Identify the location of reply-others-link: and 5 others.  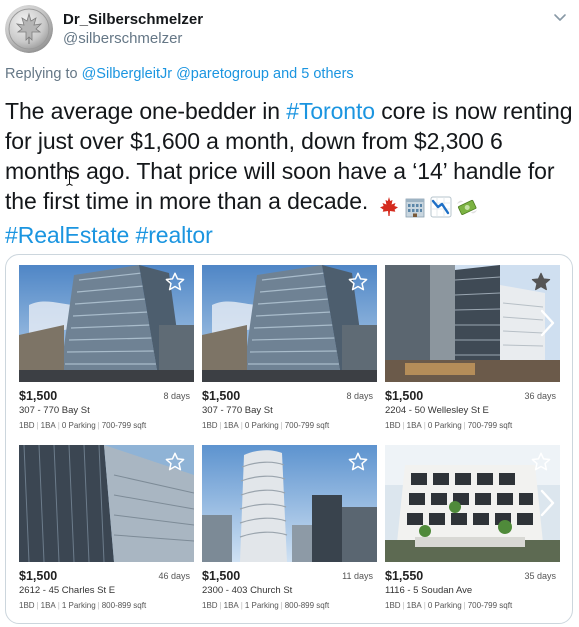
(313, 74).